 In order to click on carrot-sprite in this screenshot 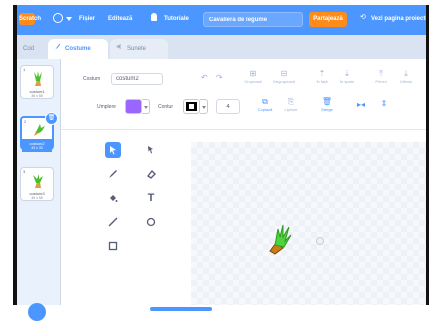, I will do `click(281, 238)`.